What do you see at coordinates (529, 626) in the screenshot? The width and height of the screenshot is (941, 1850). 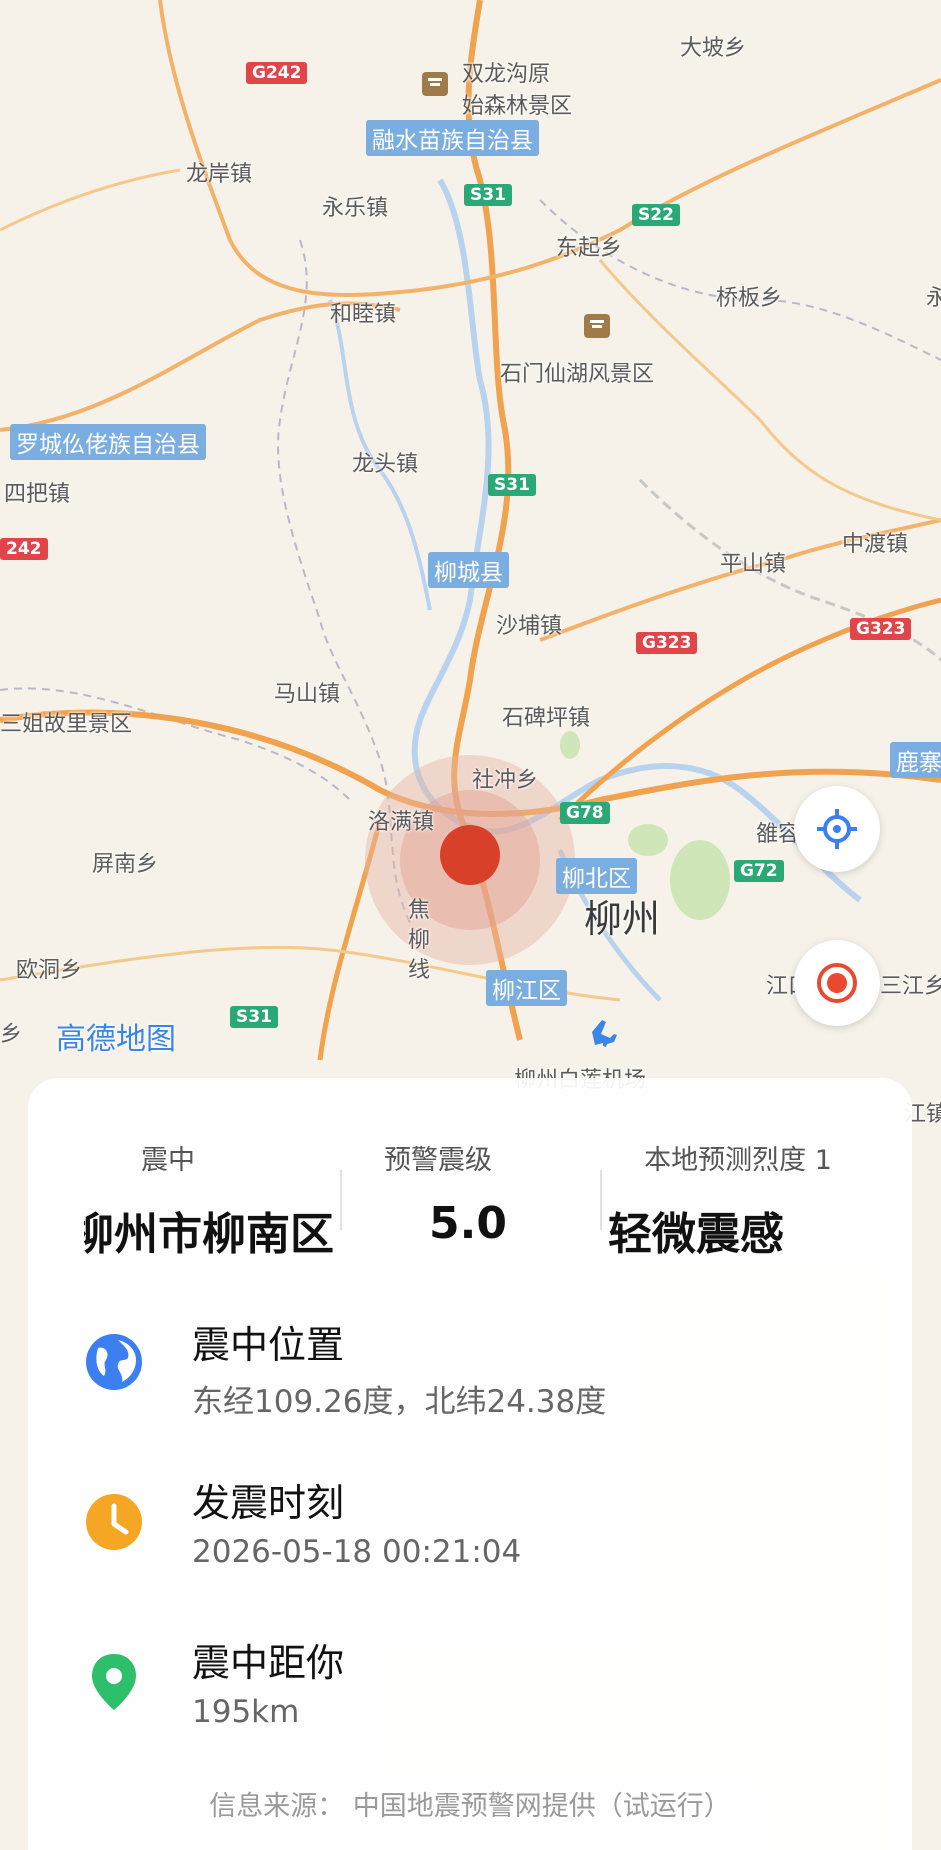 I see `map-label: 沙埔镇` at bounding box center [529, 626].